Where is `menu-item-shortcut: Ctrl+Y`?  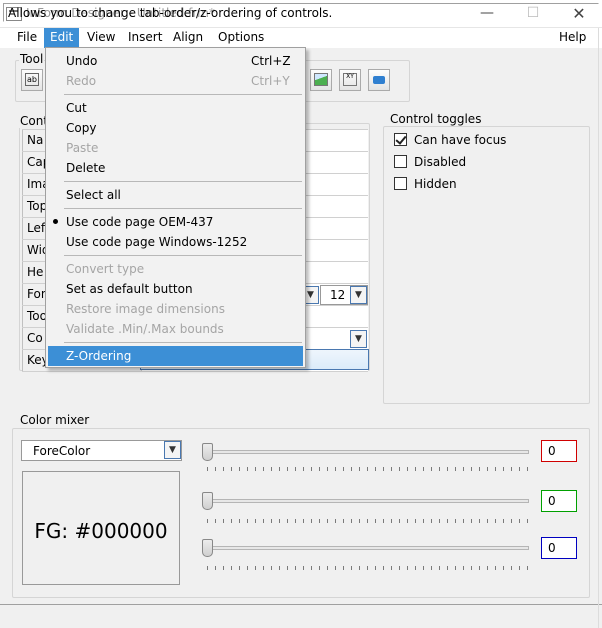 menu-item-shortcut: Ctrl+Y is located at coordinates (270, 81).